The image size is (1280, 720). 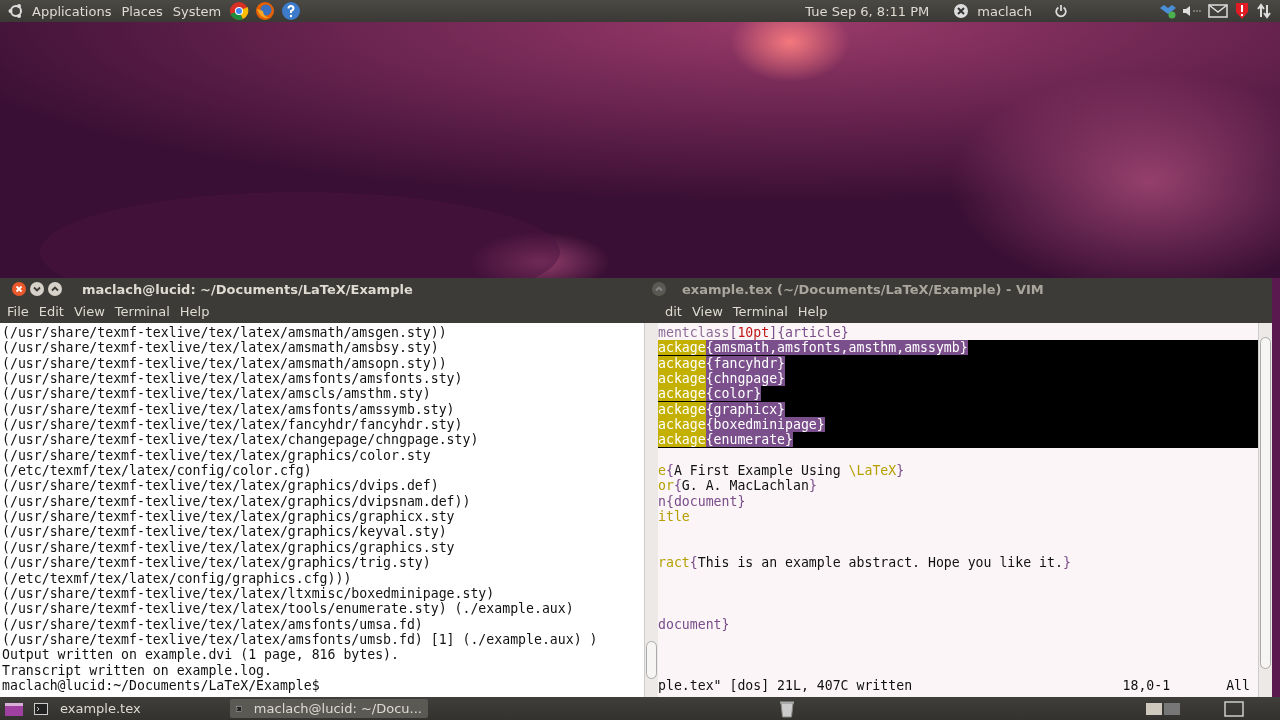 What do you see at coordinates (232, 379) in the screenshot?
I see `terminal-line: (/usr/share/texmf-texlive/tex/latex/amsfonts/amsfonts.sty)` at bounding box center [232, 379].